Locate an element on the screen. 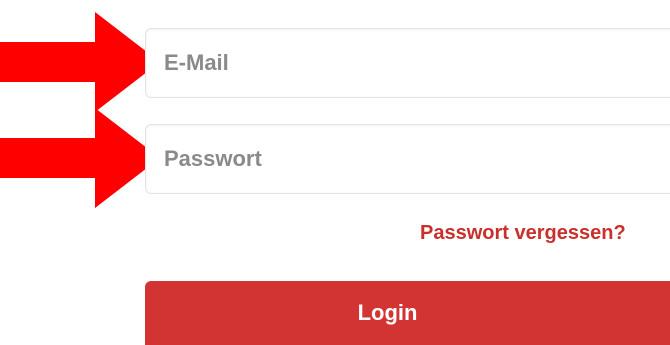 This screenshot has width=670, height=345. forgot-password-link: Passwort vergessen? is located at coordinates (545, 233).